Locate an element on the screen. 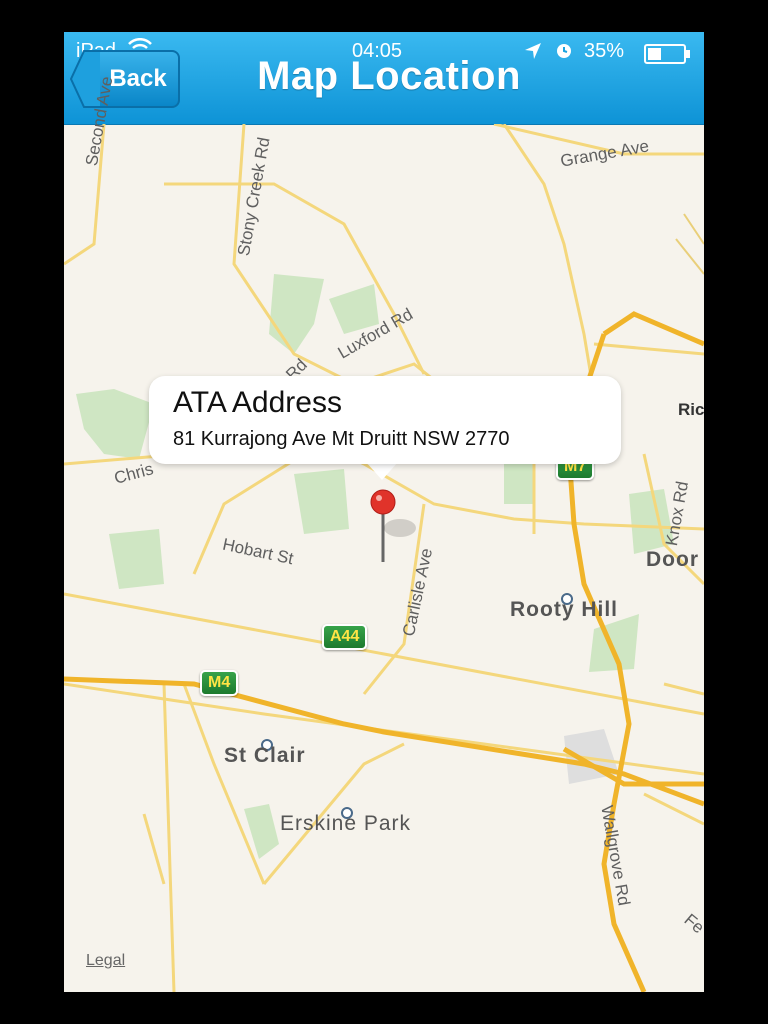 Image resolution: width=768 pixels, height=1024 pixels. battery-percent: 35% is located at coordinates (604, 51).